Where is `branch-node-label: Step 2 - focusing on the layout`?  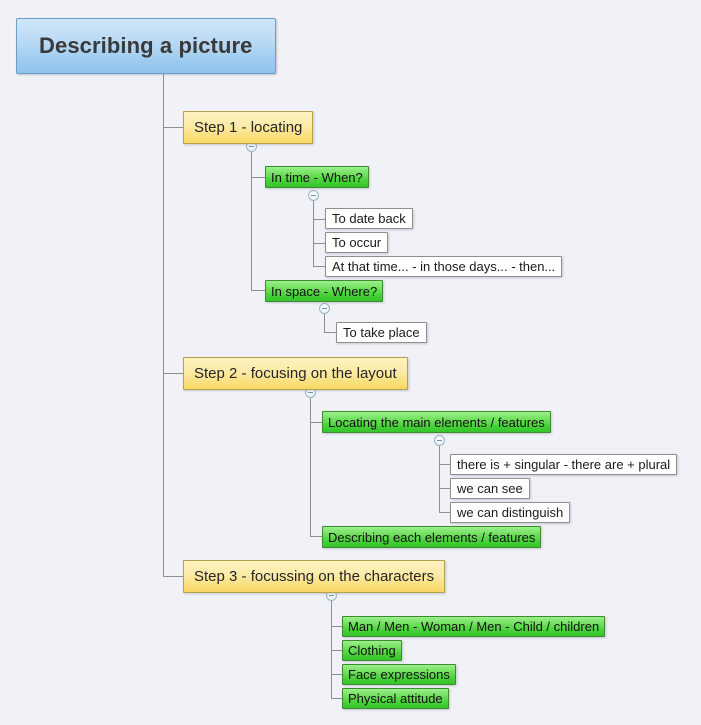
branch-node-label: Step 2 - focusing on the layout is located at coordinates (295, 373).